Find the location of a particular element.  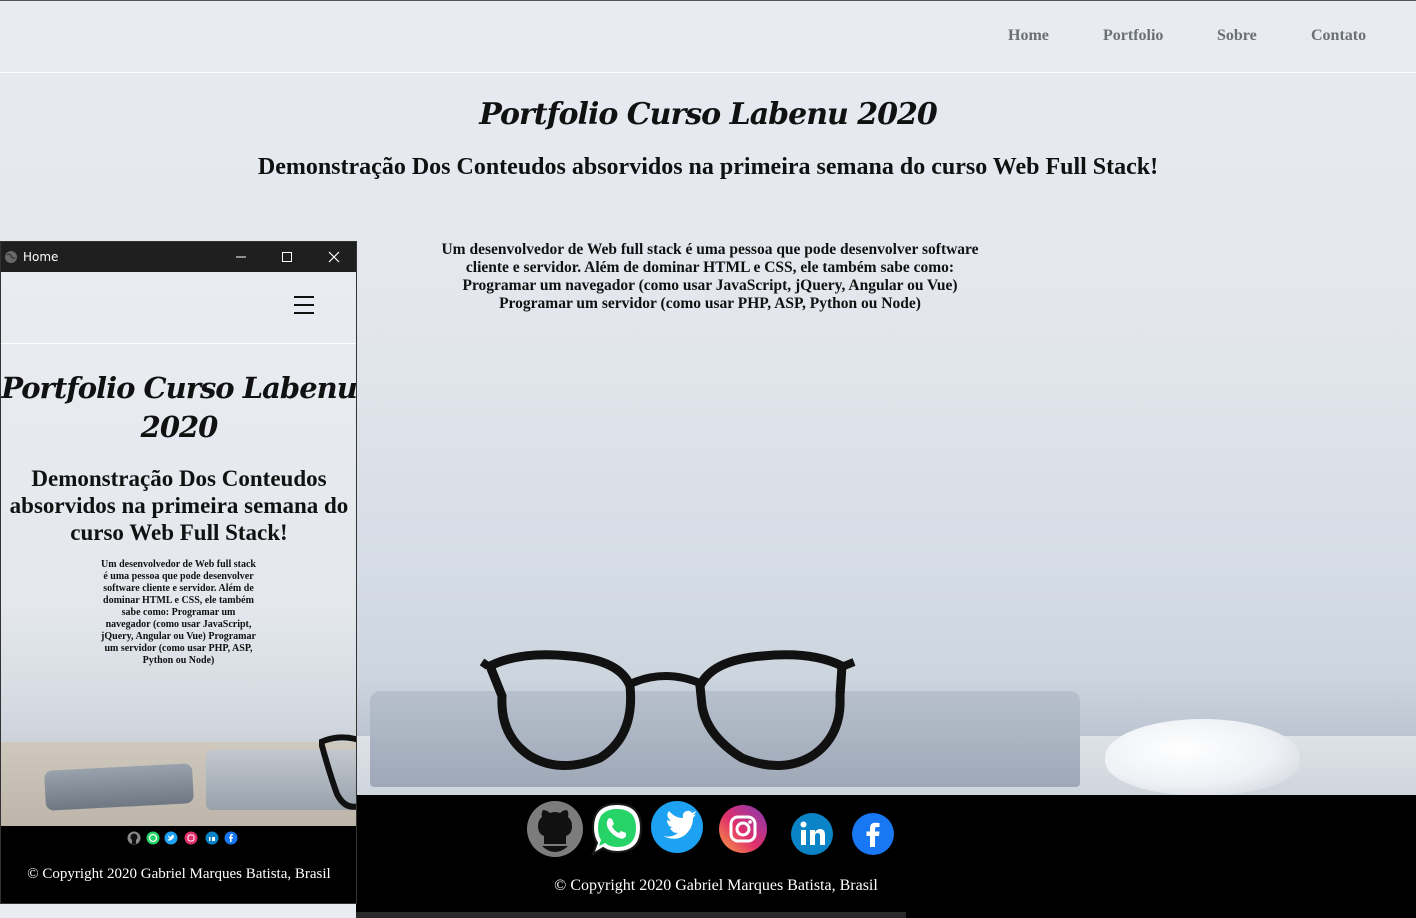

minimize-icon is located at coordinates (241, 257).